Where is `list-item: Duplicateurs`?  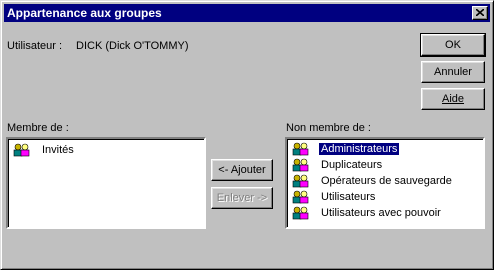 list-item: Duplicateurs is located at coordinates (385, 165).